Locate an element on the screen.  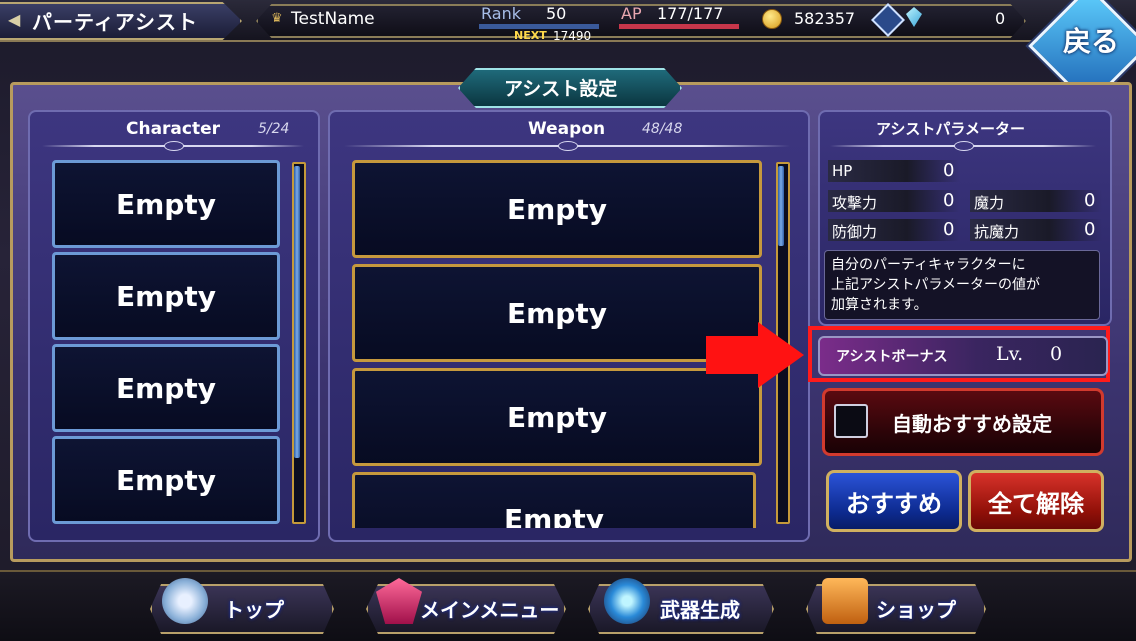
assist-bonus-lv-label: Lv. is located at coordinates (1010, 354).